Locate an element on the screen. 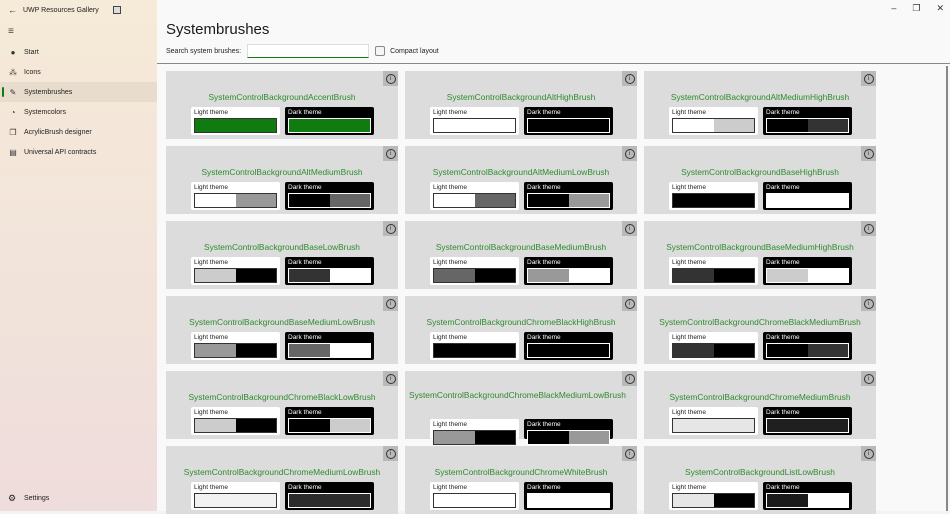  sidebar-item-systemcolors: ◔ Systemcolors is located at coordinates (78, 112).